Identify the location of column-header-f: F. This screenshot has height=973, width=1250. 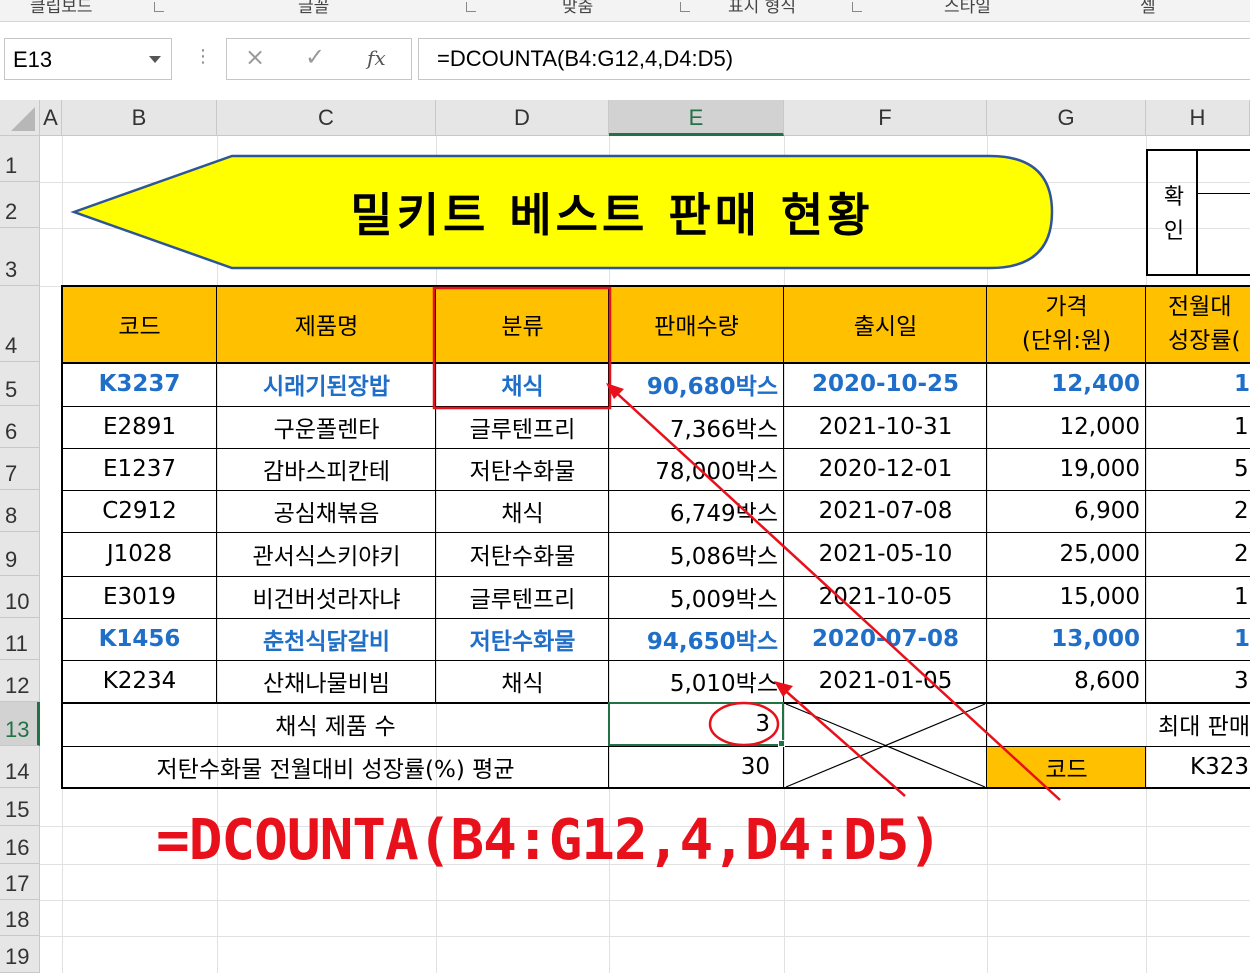
(885, 118).